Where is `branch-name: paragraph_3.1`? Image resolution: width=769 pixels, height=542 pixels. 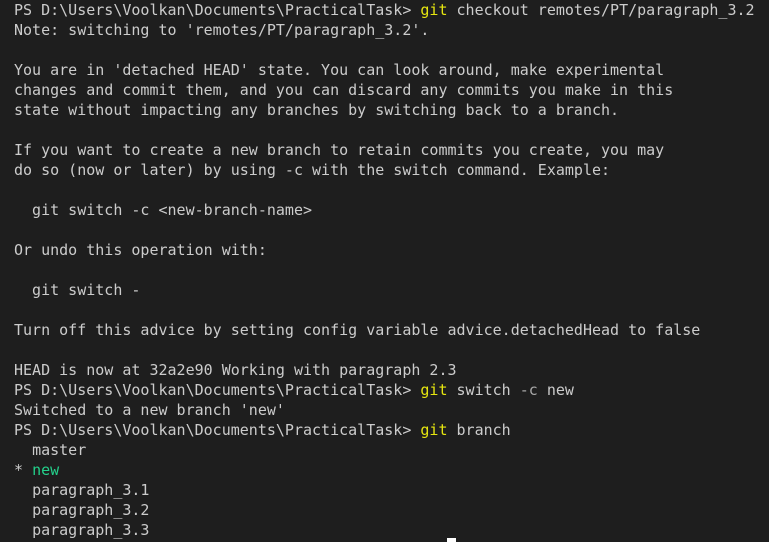 branch-name: paragraph_3.1 is located at coordinates (91, 490).